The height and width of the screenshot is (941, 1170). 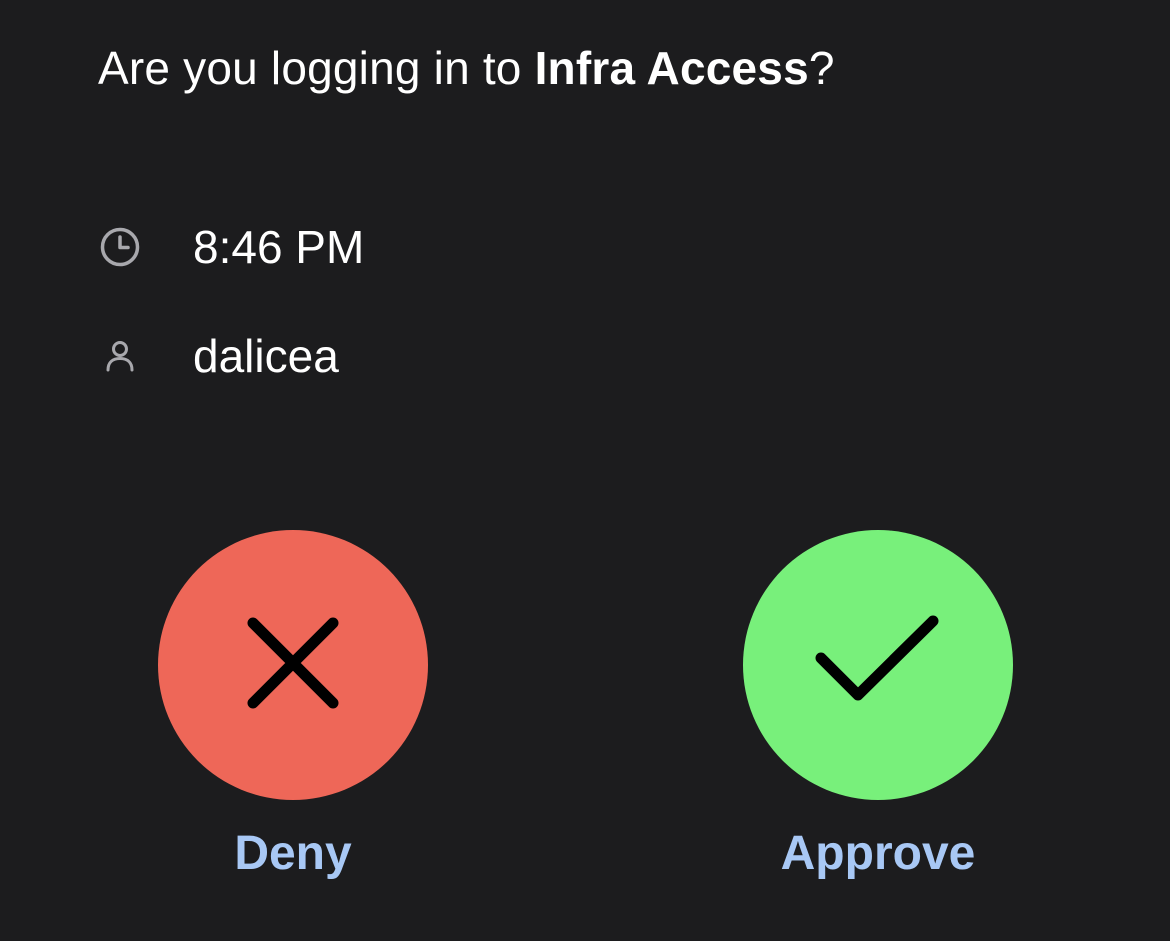 I want to click on checkmark-icon, so click(x=878, y=665).